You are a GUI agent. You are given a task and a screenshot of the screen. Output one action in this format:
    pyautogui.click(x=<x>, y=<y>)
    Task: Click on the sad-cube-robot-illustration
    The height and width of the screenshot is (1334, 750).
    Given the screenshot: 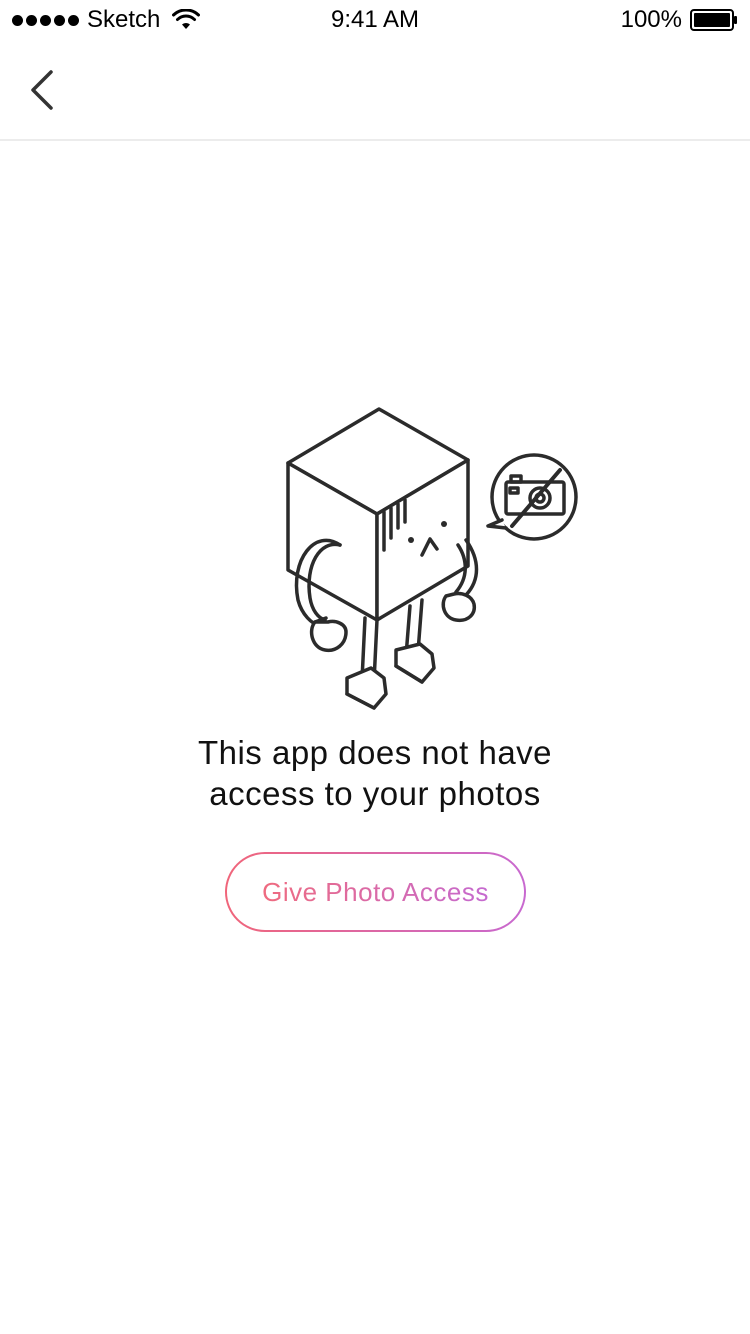 What is the action you would take?
    pyautogui.click(x=432, y=558)
    